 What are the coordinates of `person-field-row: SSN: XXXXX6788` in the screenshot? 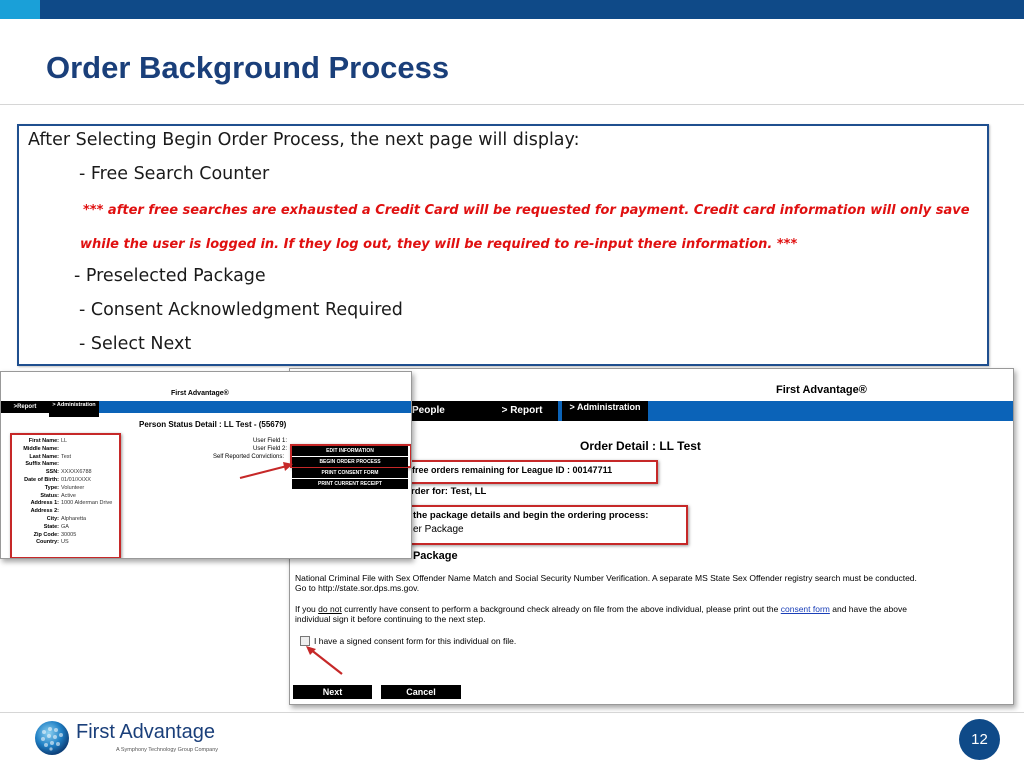 It's located at (63, 473).